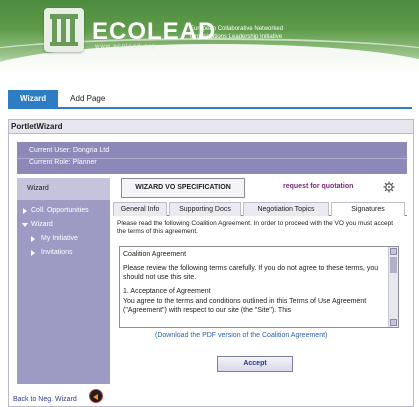  I want to click on nav-item-my-initiative: My Initiative, so click(63, 239).